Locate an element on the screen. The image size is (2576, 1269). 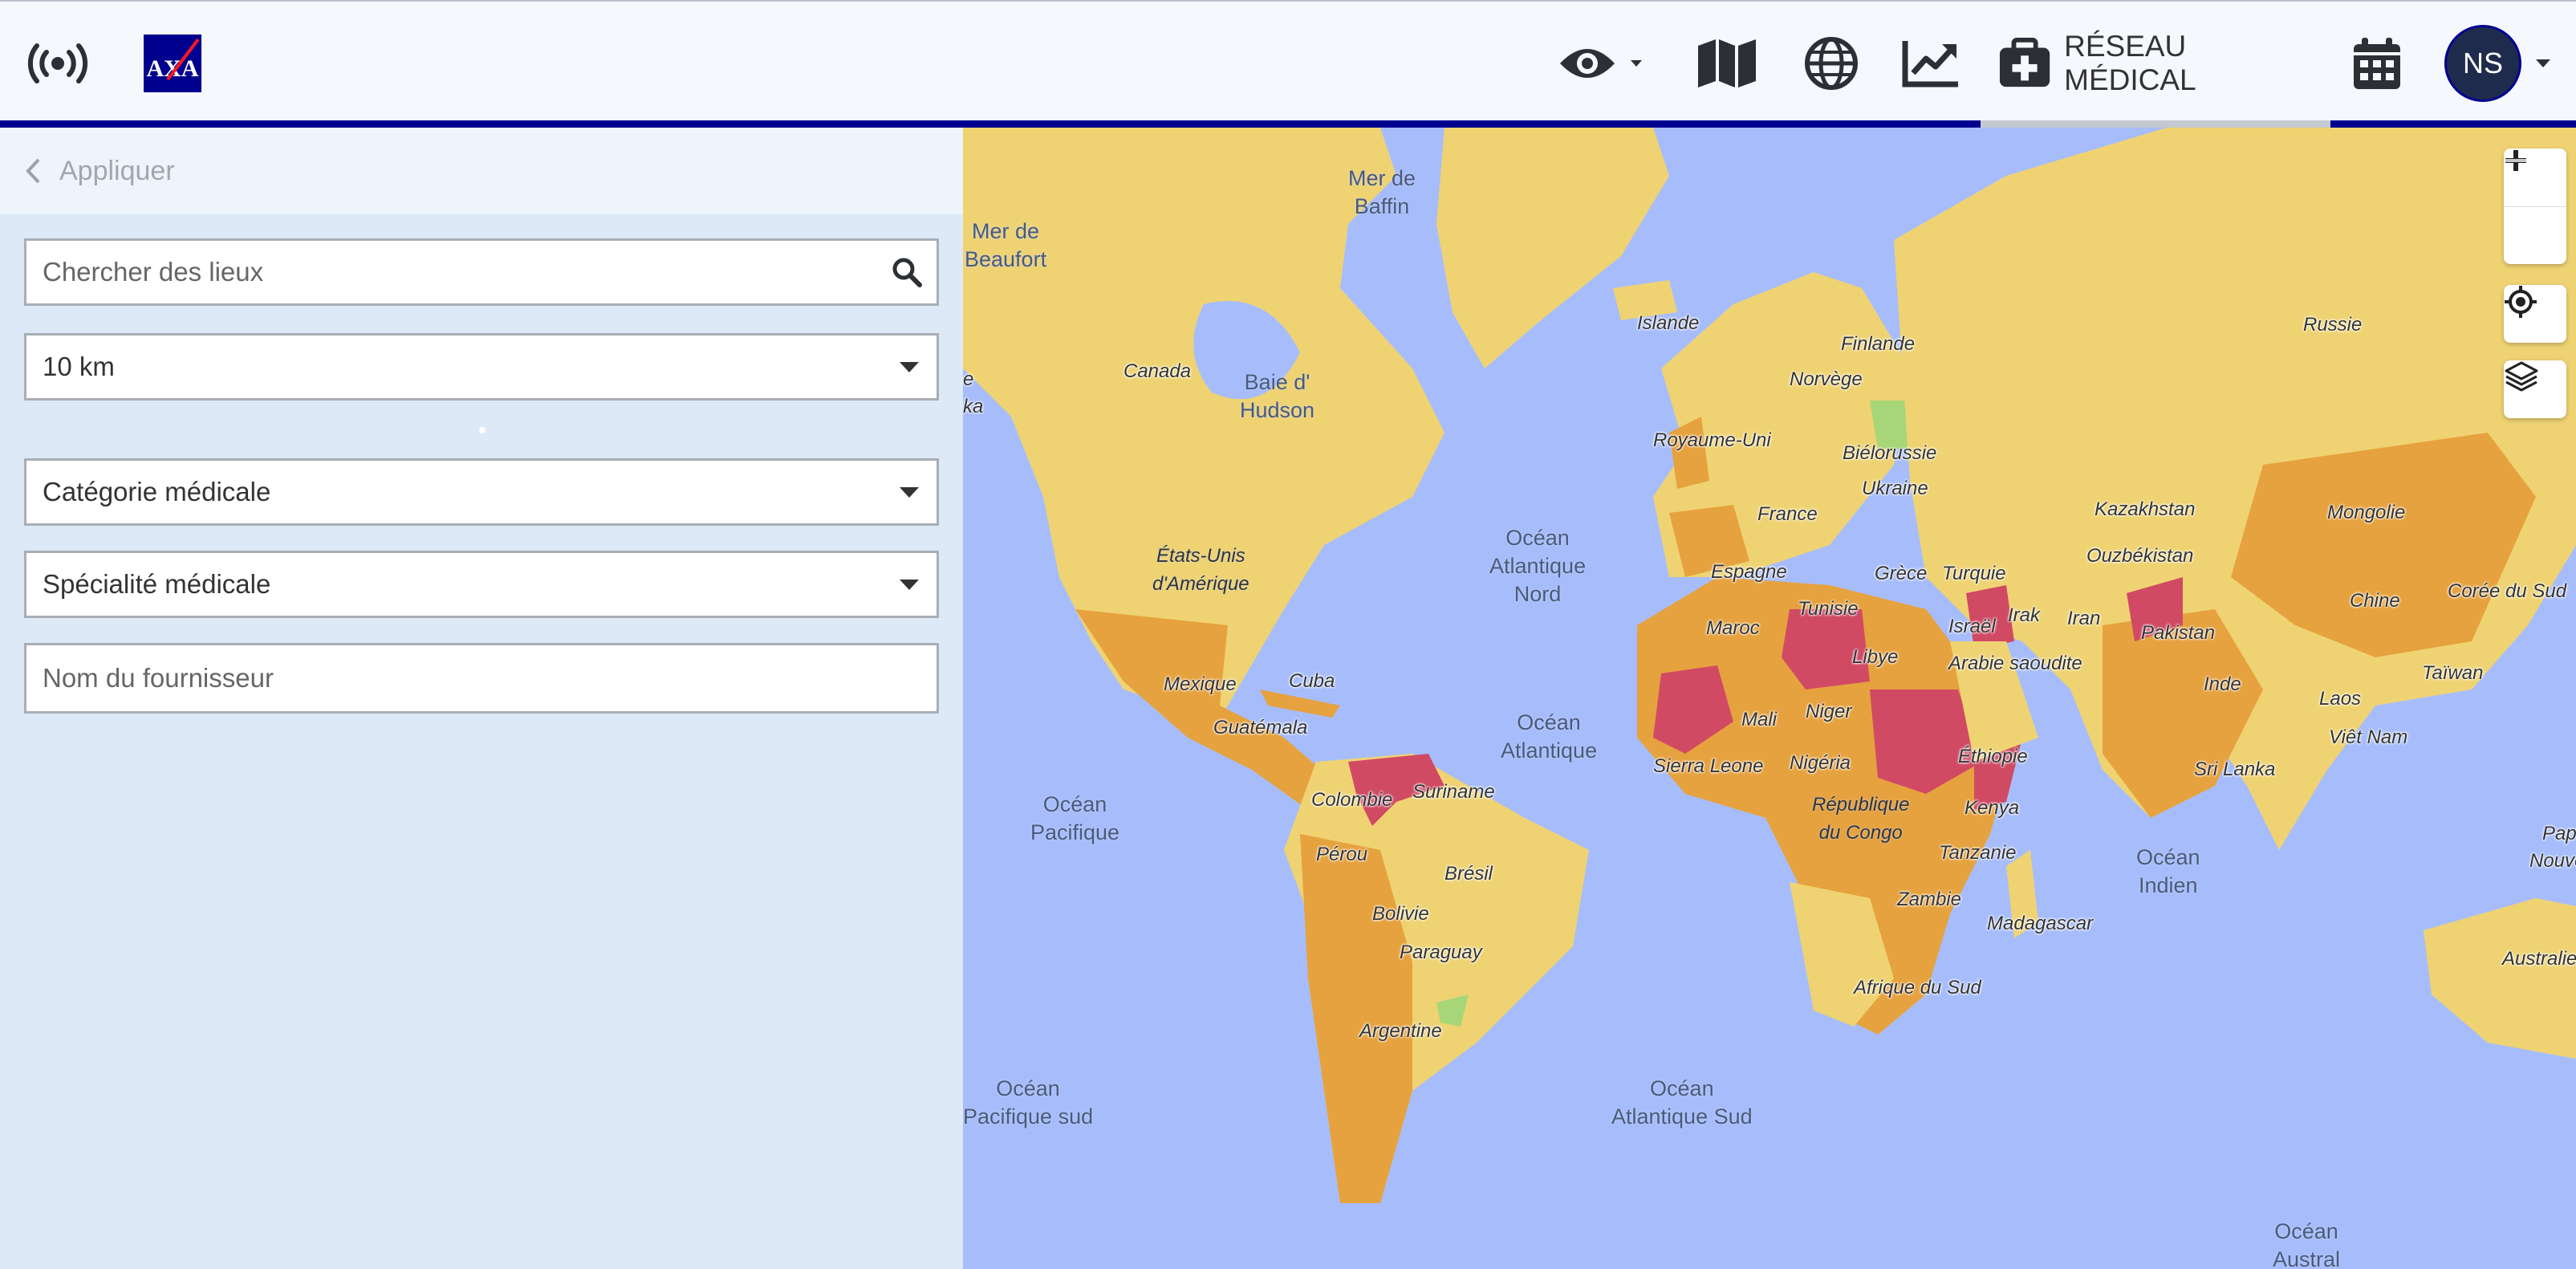
label-arabie: Arabie saoudite is located at coordinates (2015, 663).